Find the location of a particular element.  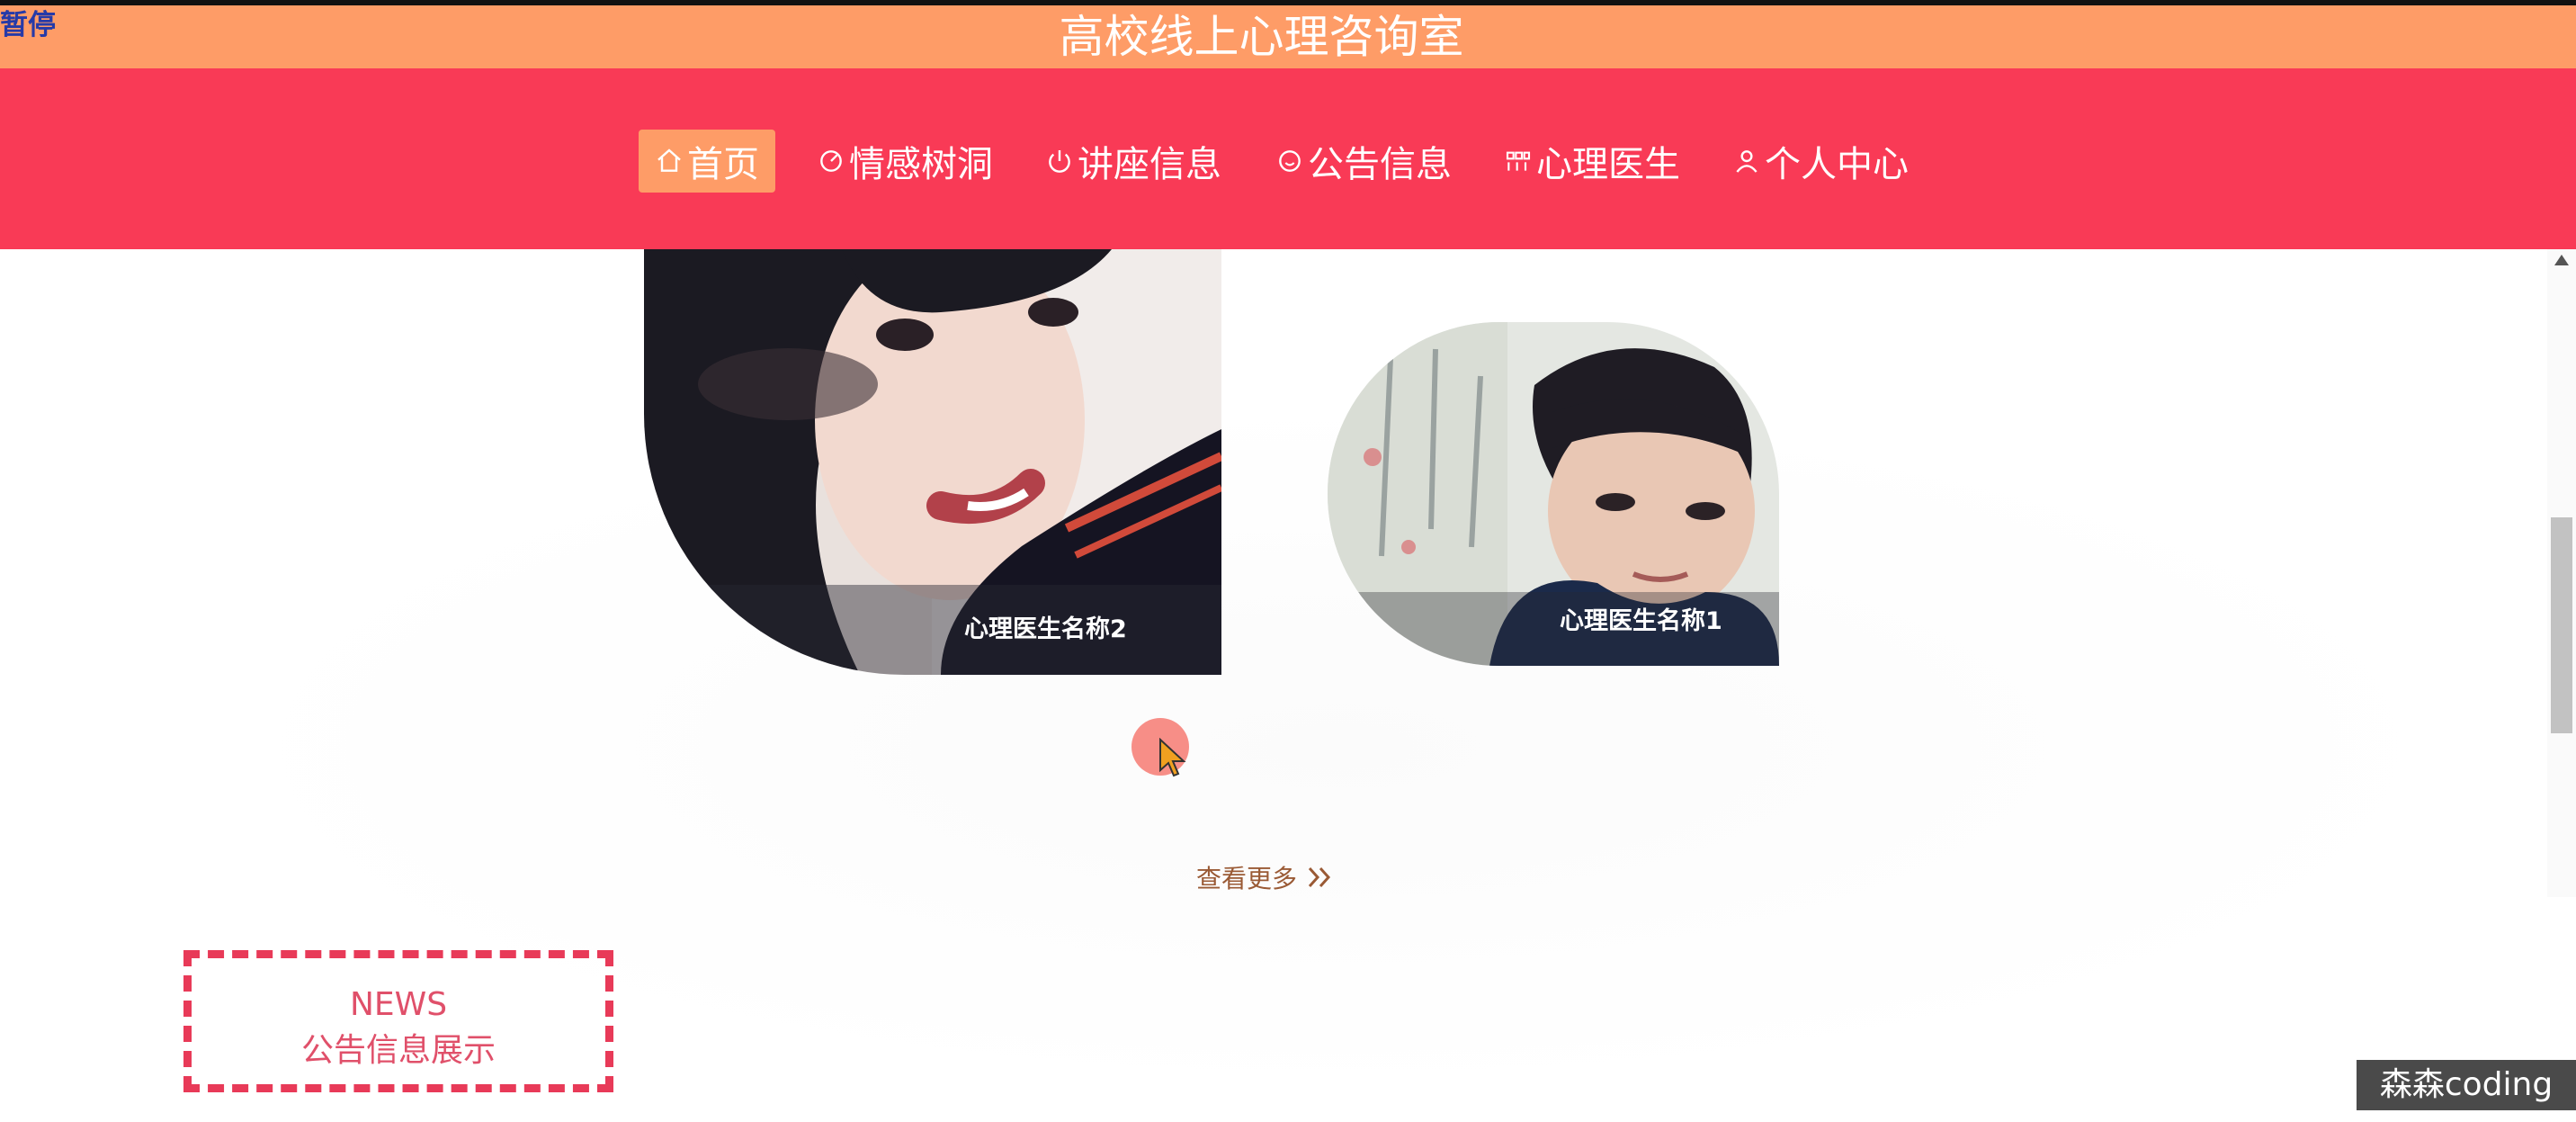

home-icon is located at coordinates (669, 160).